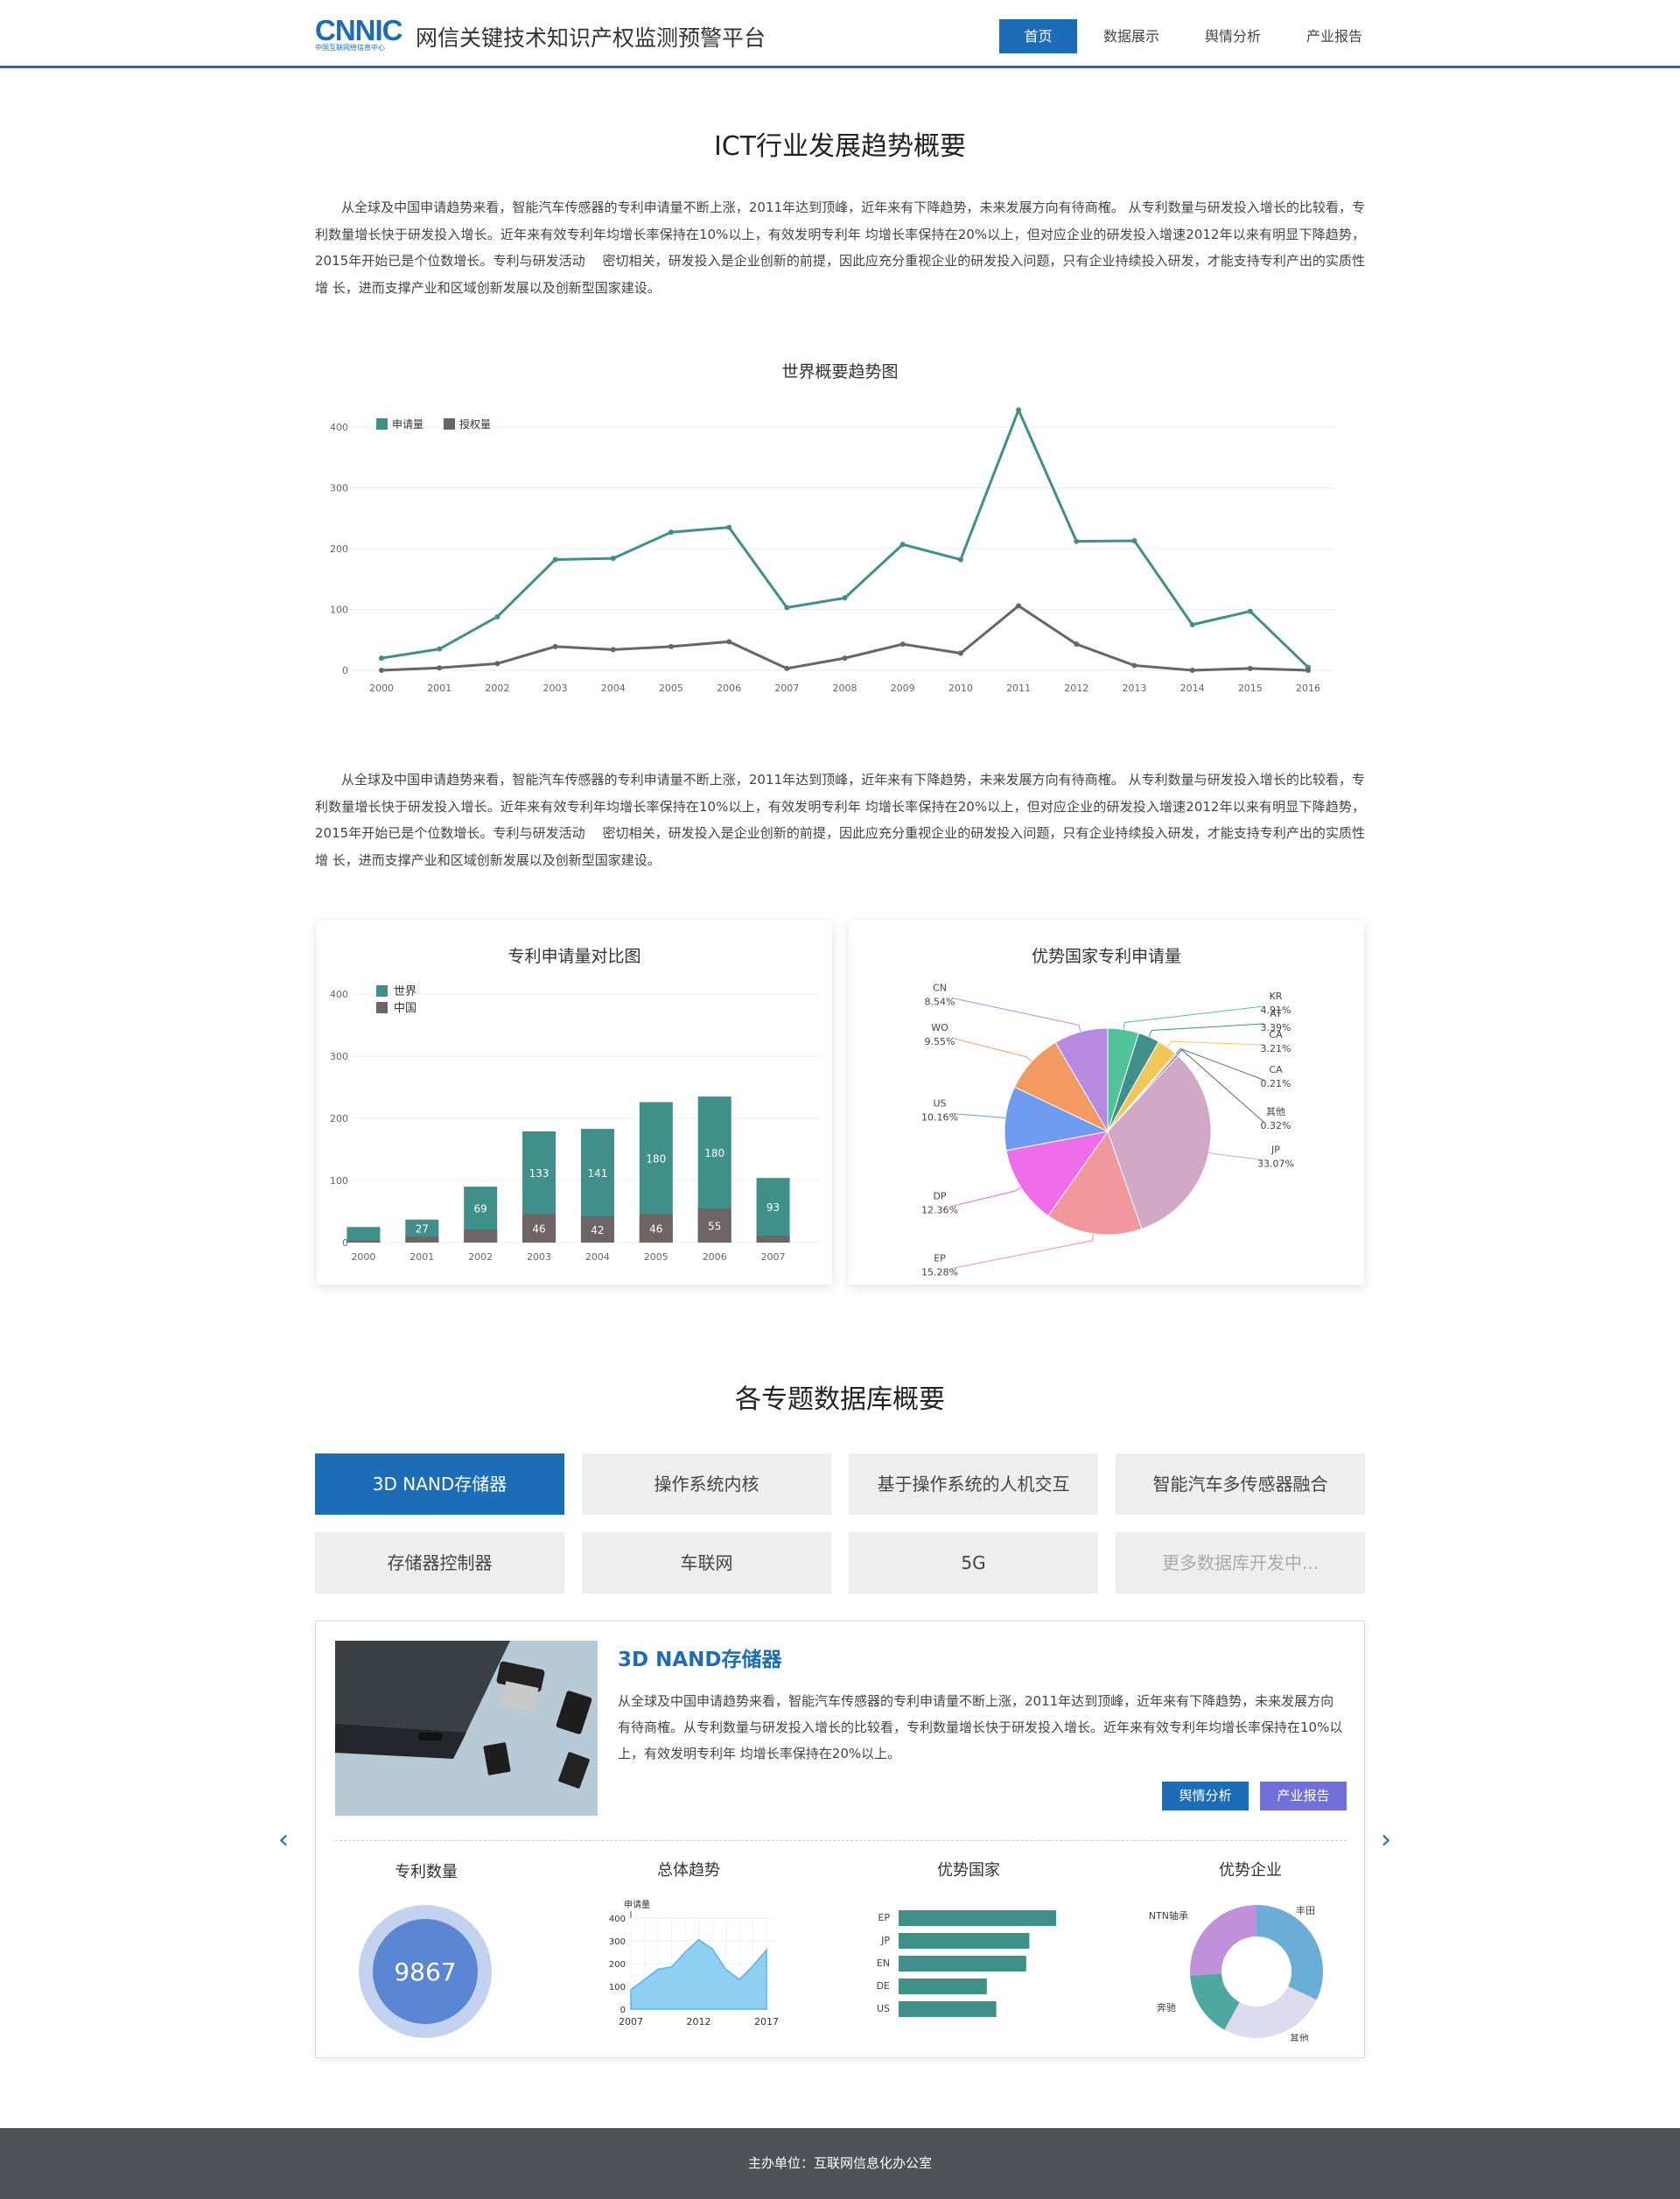 This screenshot has height=2199, width=1680. Describe the element at coordinates (766, 2021) in the screenshot. I see `x-tick-label: 2017` at that location.